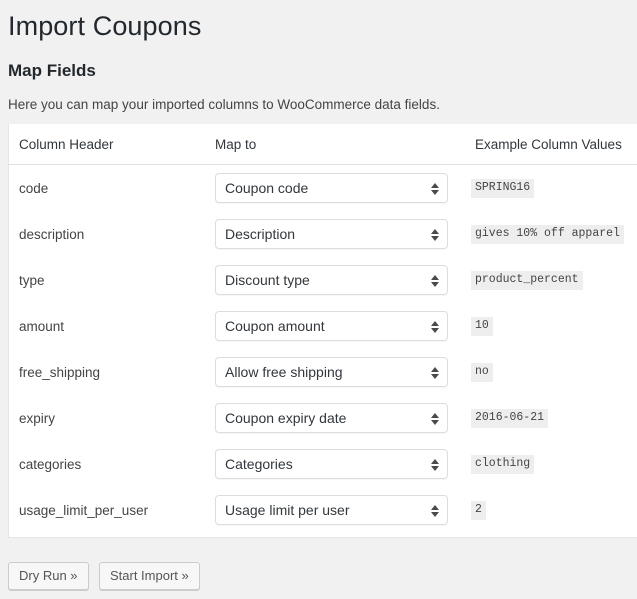 The image size is (637, 599). What do you see at coordinates (50, 464) in the screenshot?
I see `column-header-label: categories` at bounding box center [50, 464].